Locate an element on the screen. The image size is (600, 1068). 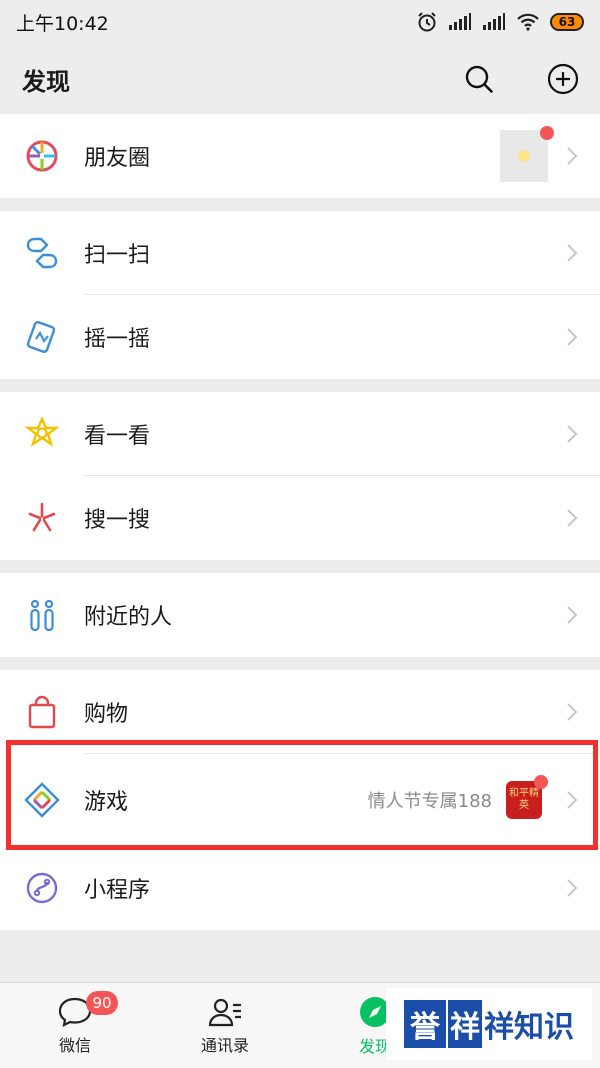
alarm-icon is located at coordinates (427, 22).